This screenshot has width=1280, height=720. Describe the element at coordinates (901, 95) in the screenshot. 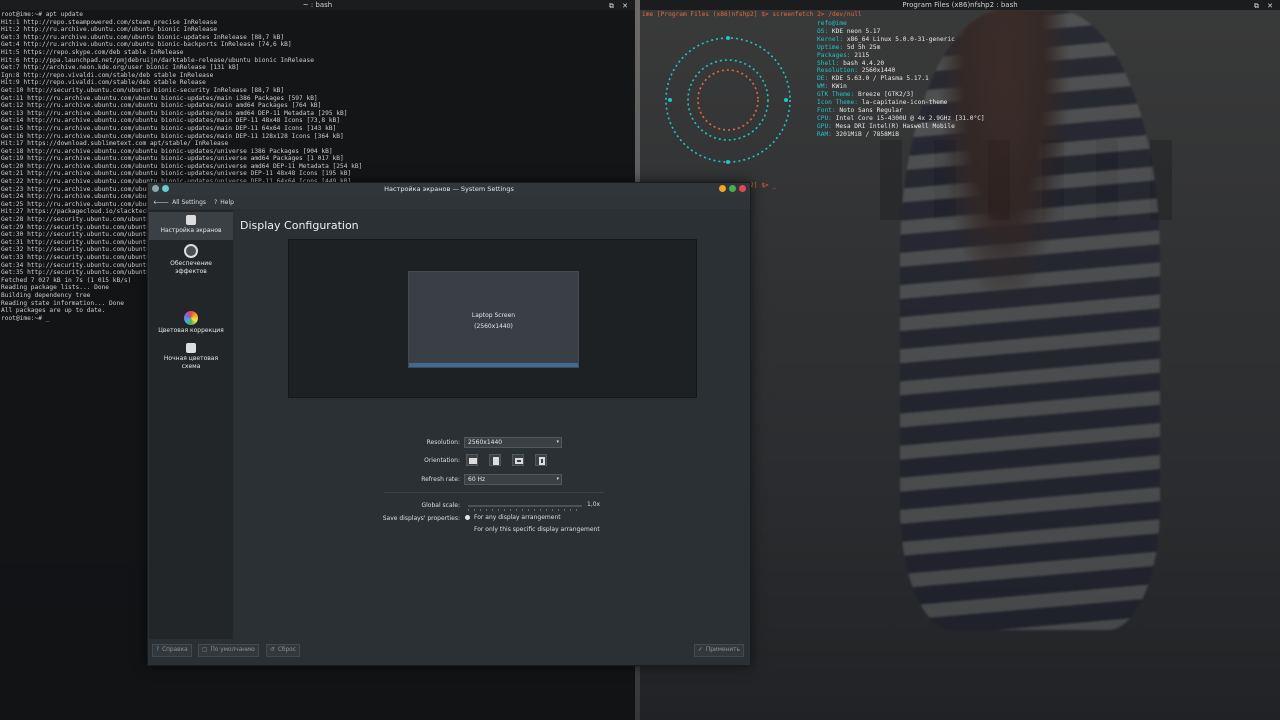

I see `screenfetch-row: GTK Theme: Breeze [GTK2/3]` at that location.